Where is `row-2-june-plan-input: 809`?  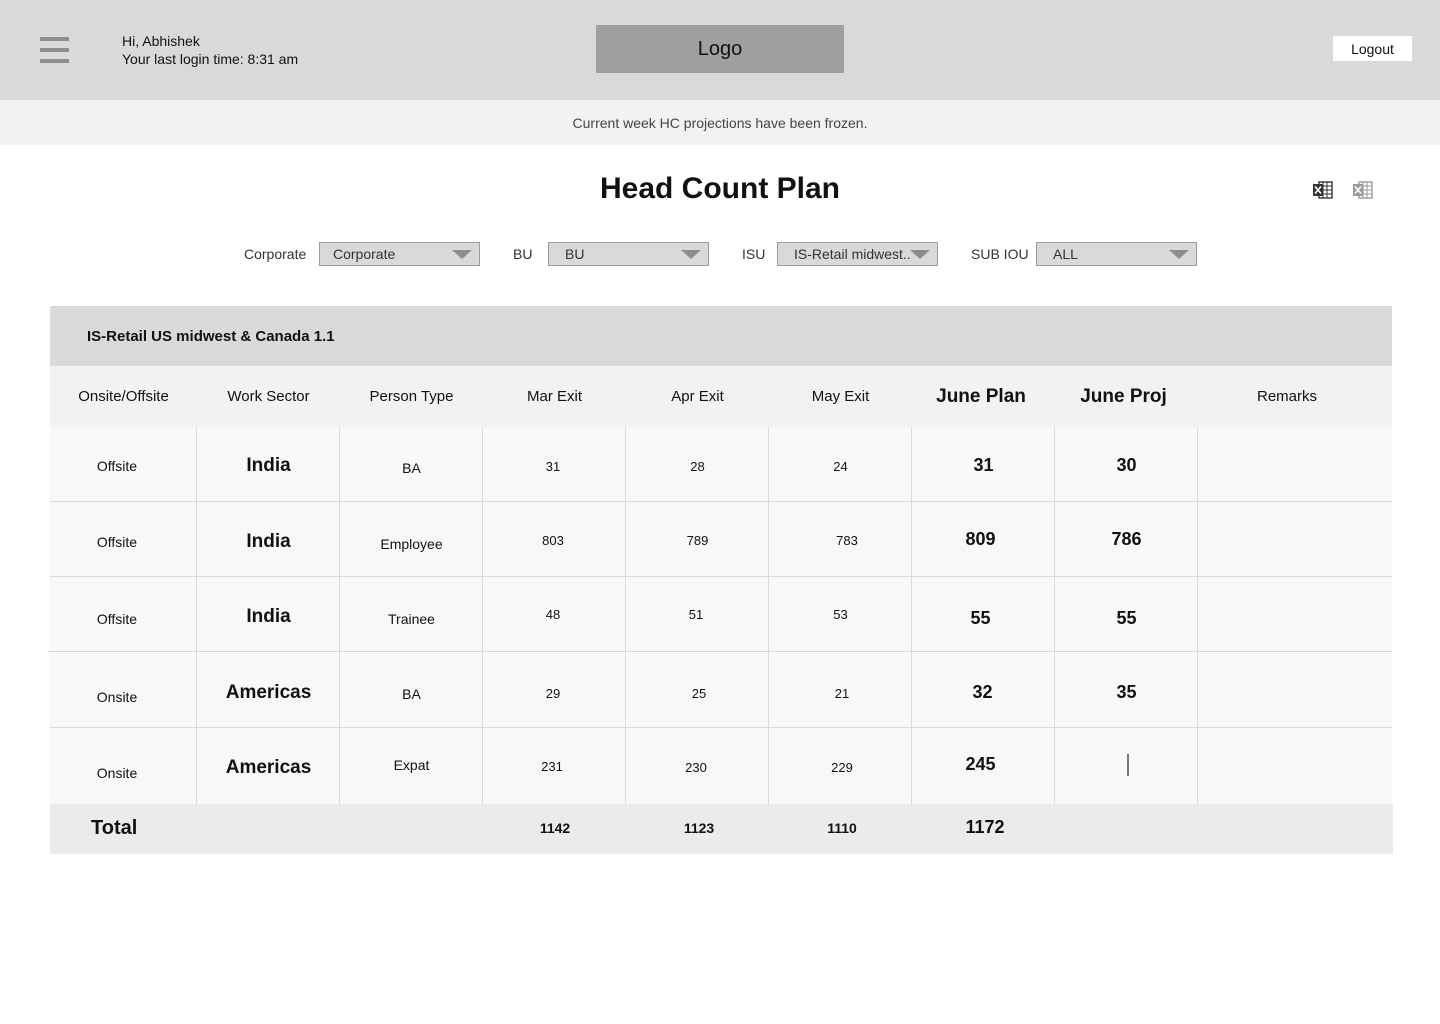 row-2-june-plan-input: 809 is located at coordinates (980, 539).